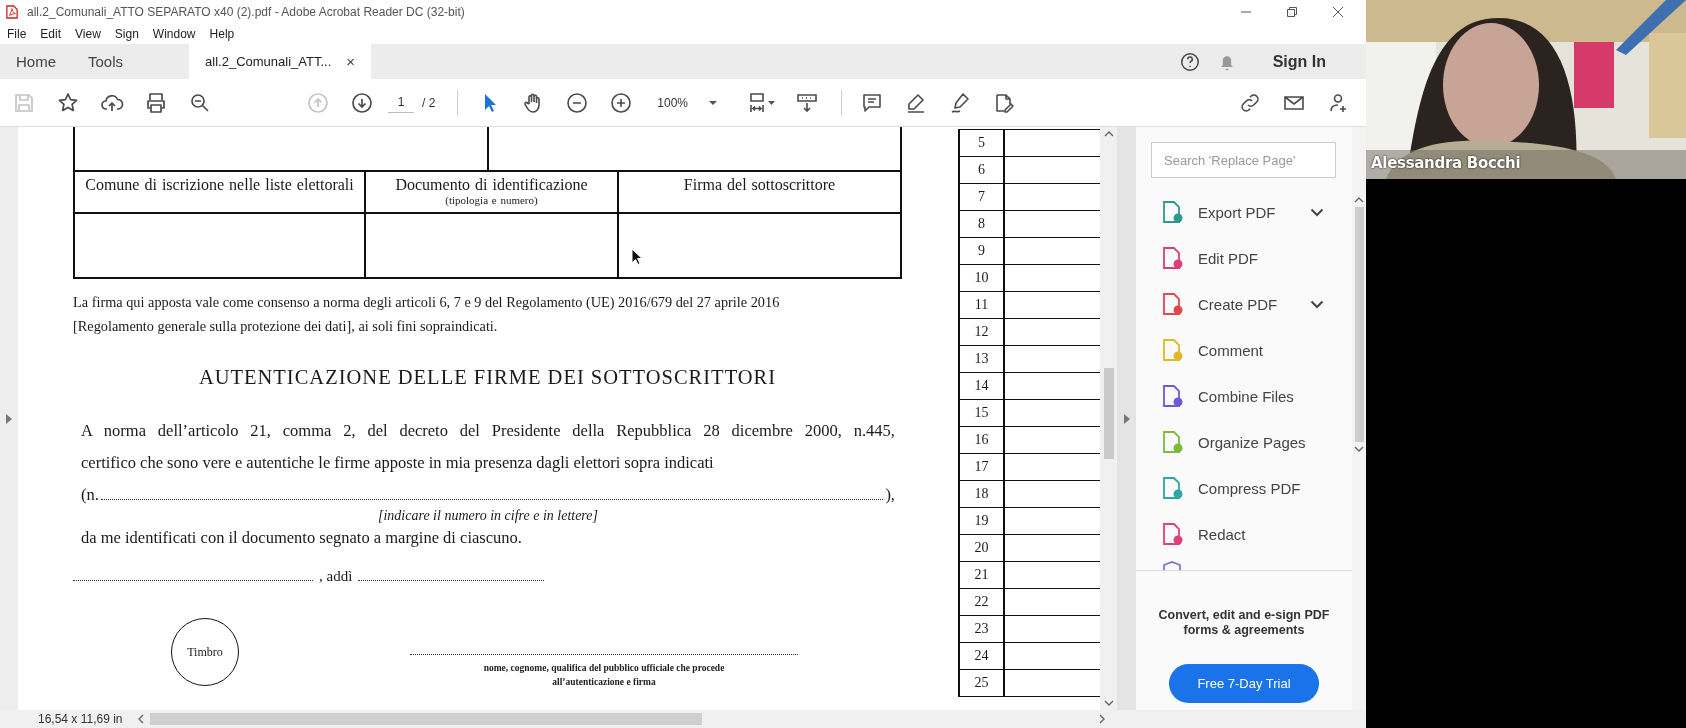  I want to click on row-number: 20, so click(981, 548).